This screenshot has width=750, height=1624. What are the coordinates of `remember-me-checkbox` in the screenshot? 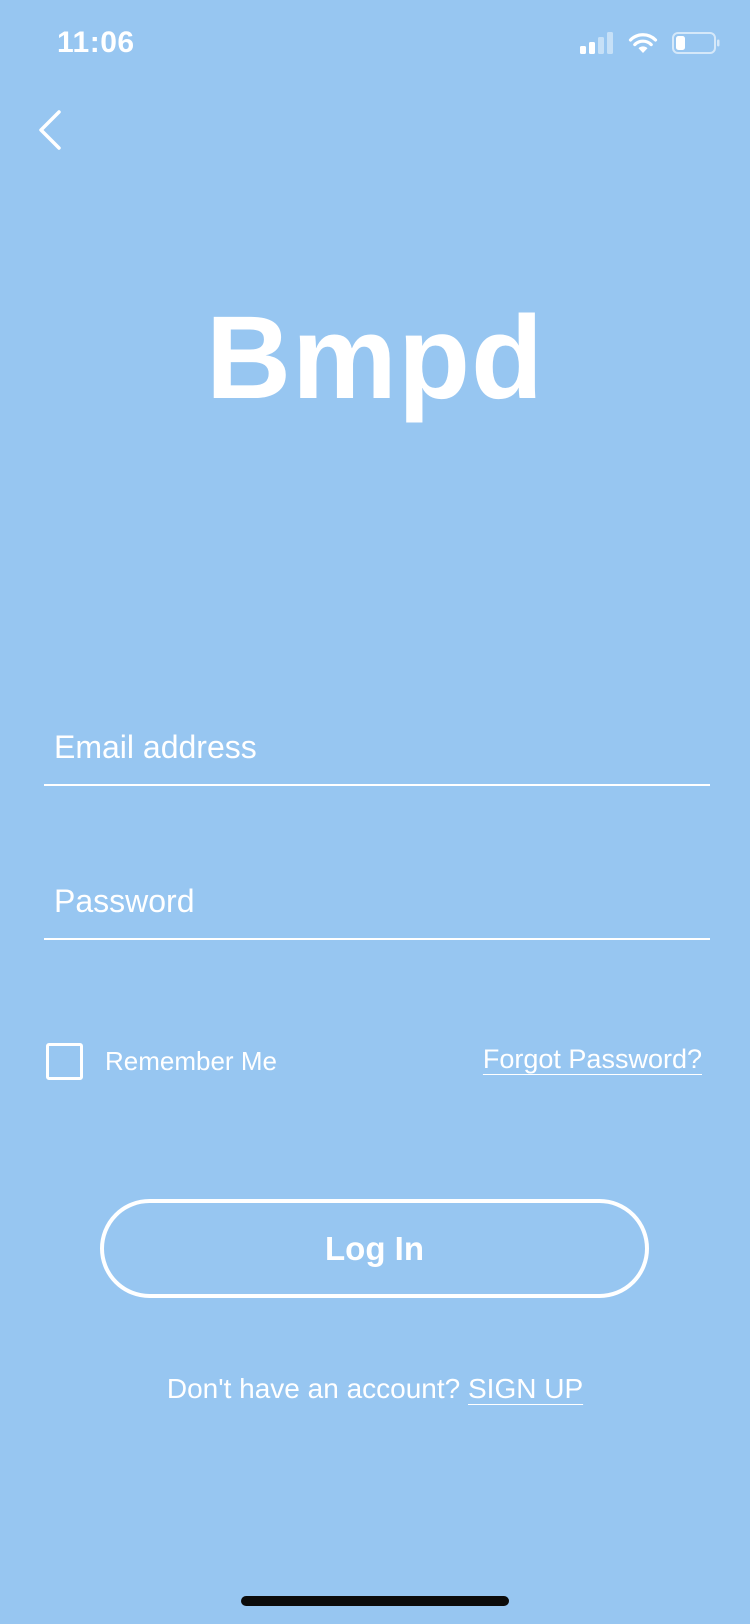 It's located at (64, 1061).